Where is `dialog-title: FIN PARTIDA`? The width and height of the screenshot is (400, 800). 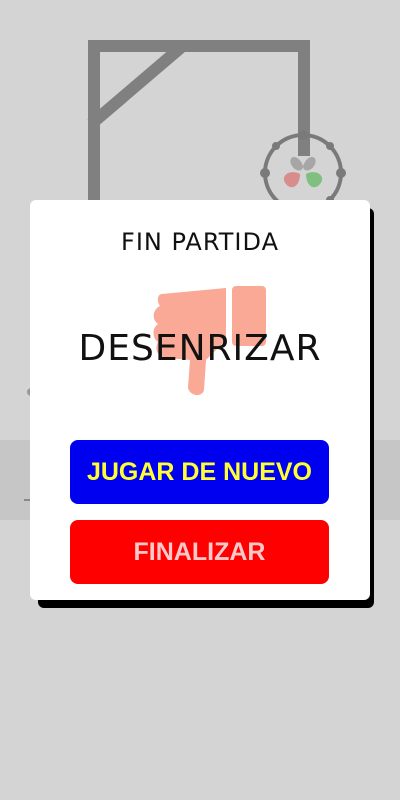 dialog-title: FIN PARTIDA is located at coordinates (200, 242).